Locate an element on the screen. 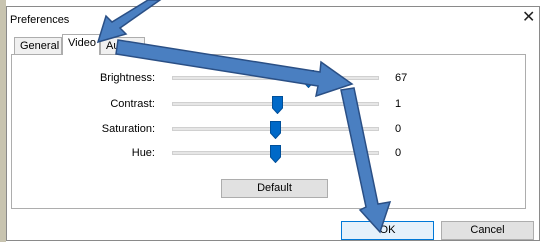  ok-button: OK is located at coordinates (387, 230).